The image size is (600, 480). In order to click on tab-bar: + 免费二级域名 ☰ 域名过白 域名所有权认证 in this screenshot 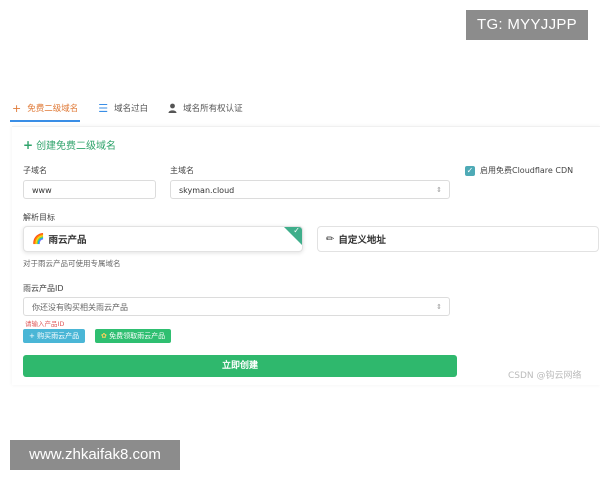, I will do `click(136, 110)`.